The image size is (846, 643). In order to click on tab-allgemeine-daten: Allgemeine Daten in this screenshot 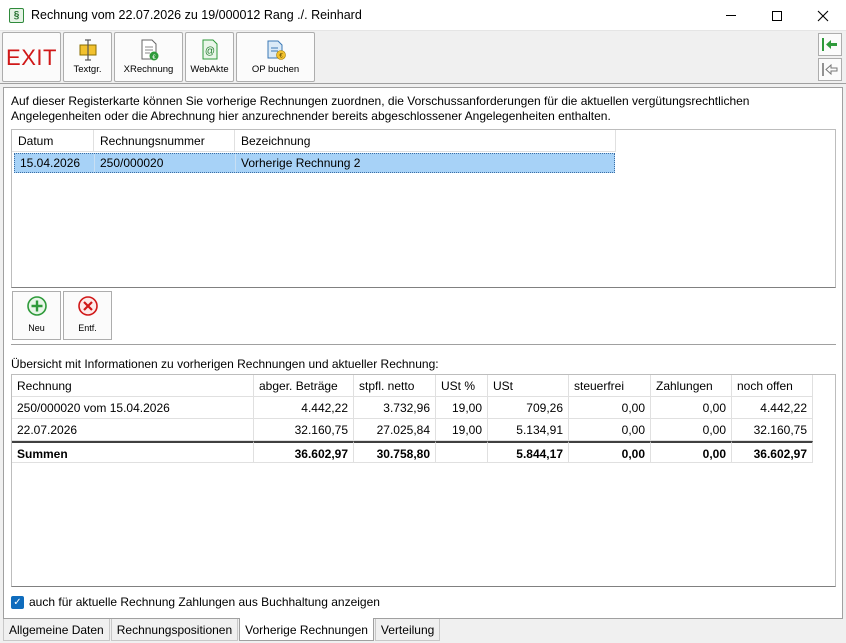, I will do `click(56, 630)`.